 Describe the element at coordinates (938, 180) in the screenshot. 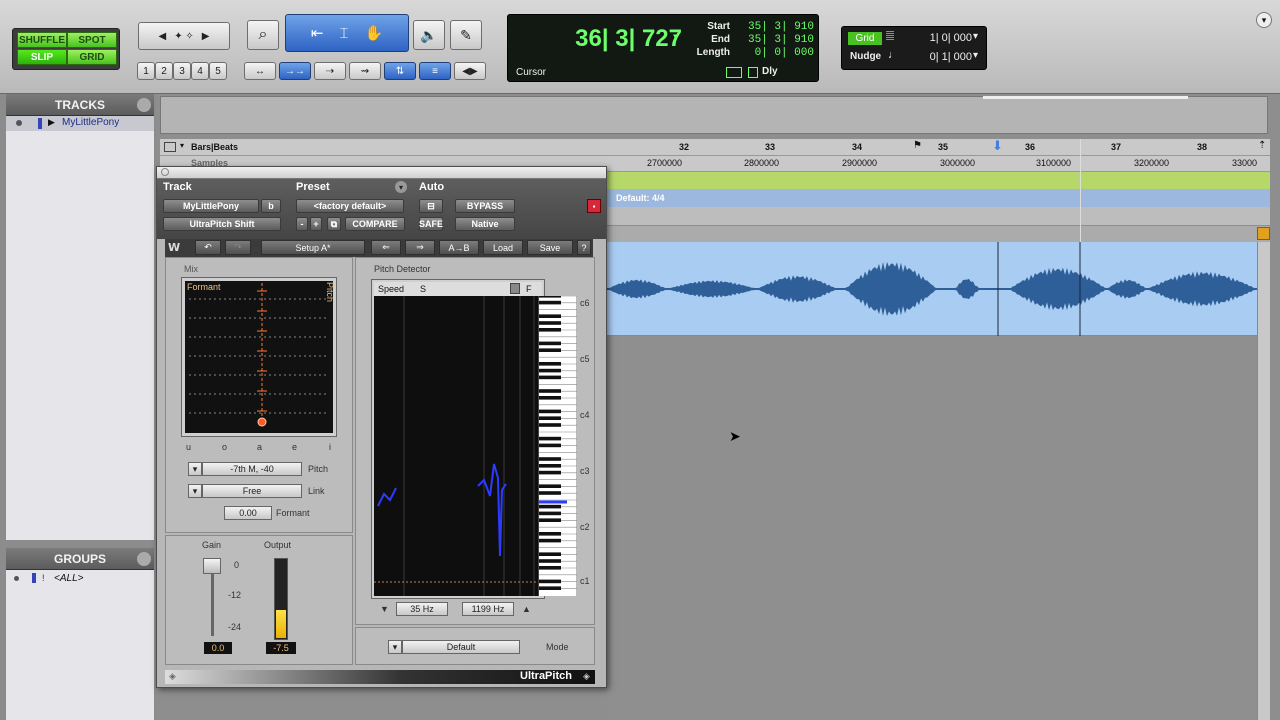

I see `tempo-ruler` at that location.